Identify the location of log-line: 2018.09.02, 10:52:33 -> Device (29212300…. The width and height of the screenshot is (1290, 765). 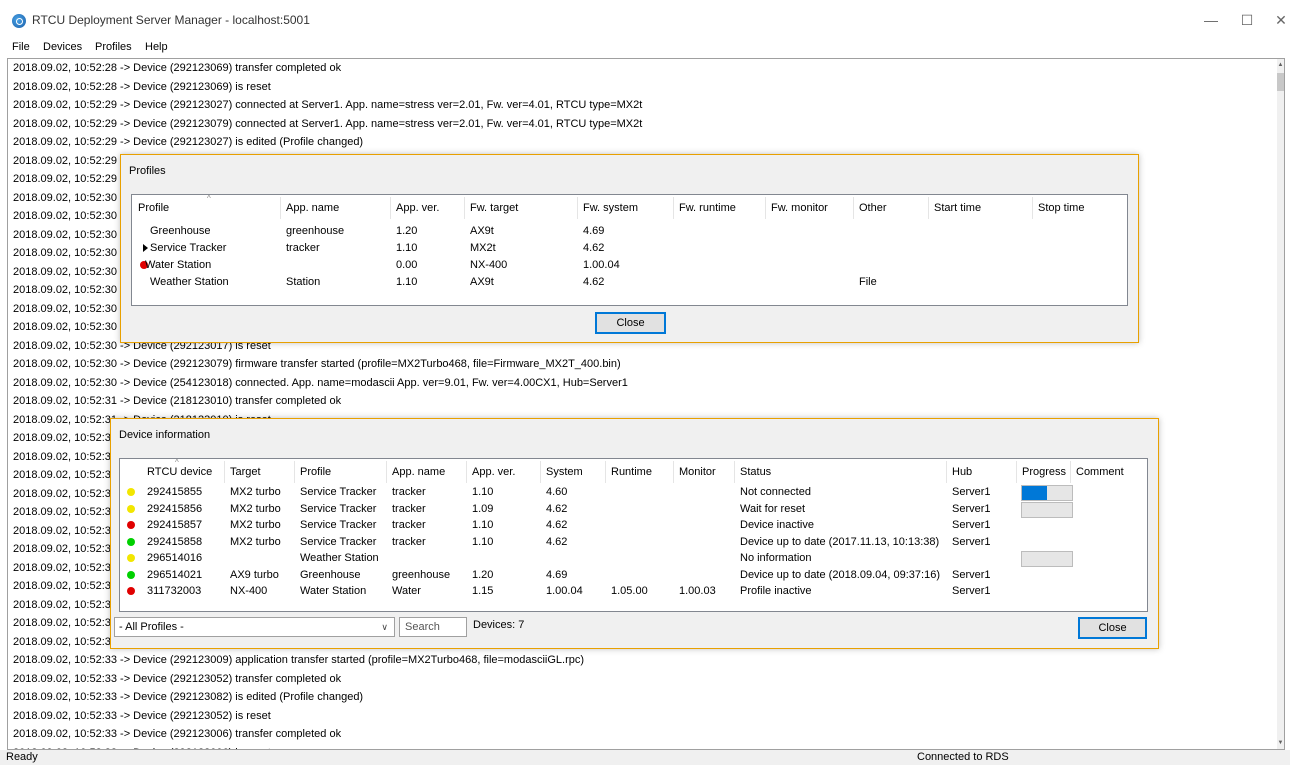
(177, 734).